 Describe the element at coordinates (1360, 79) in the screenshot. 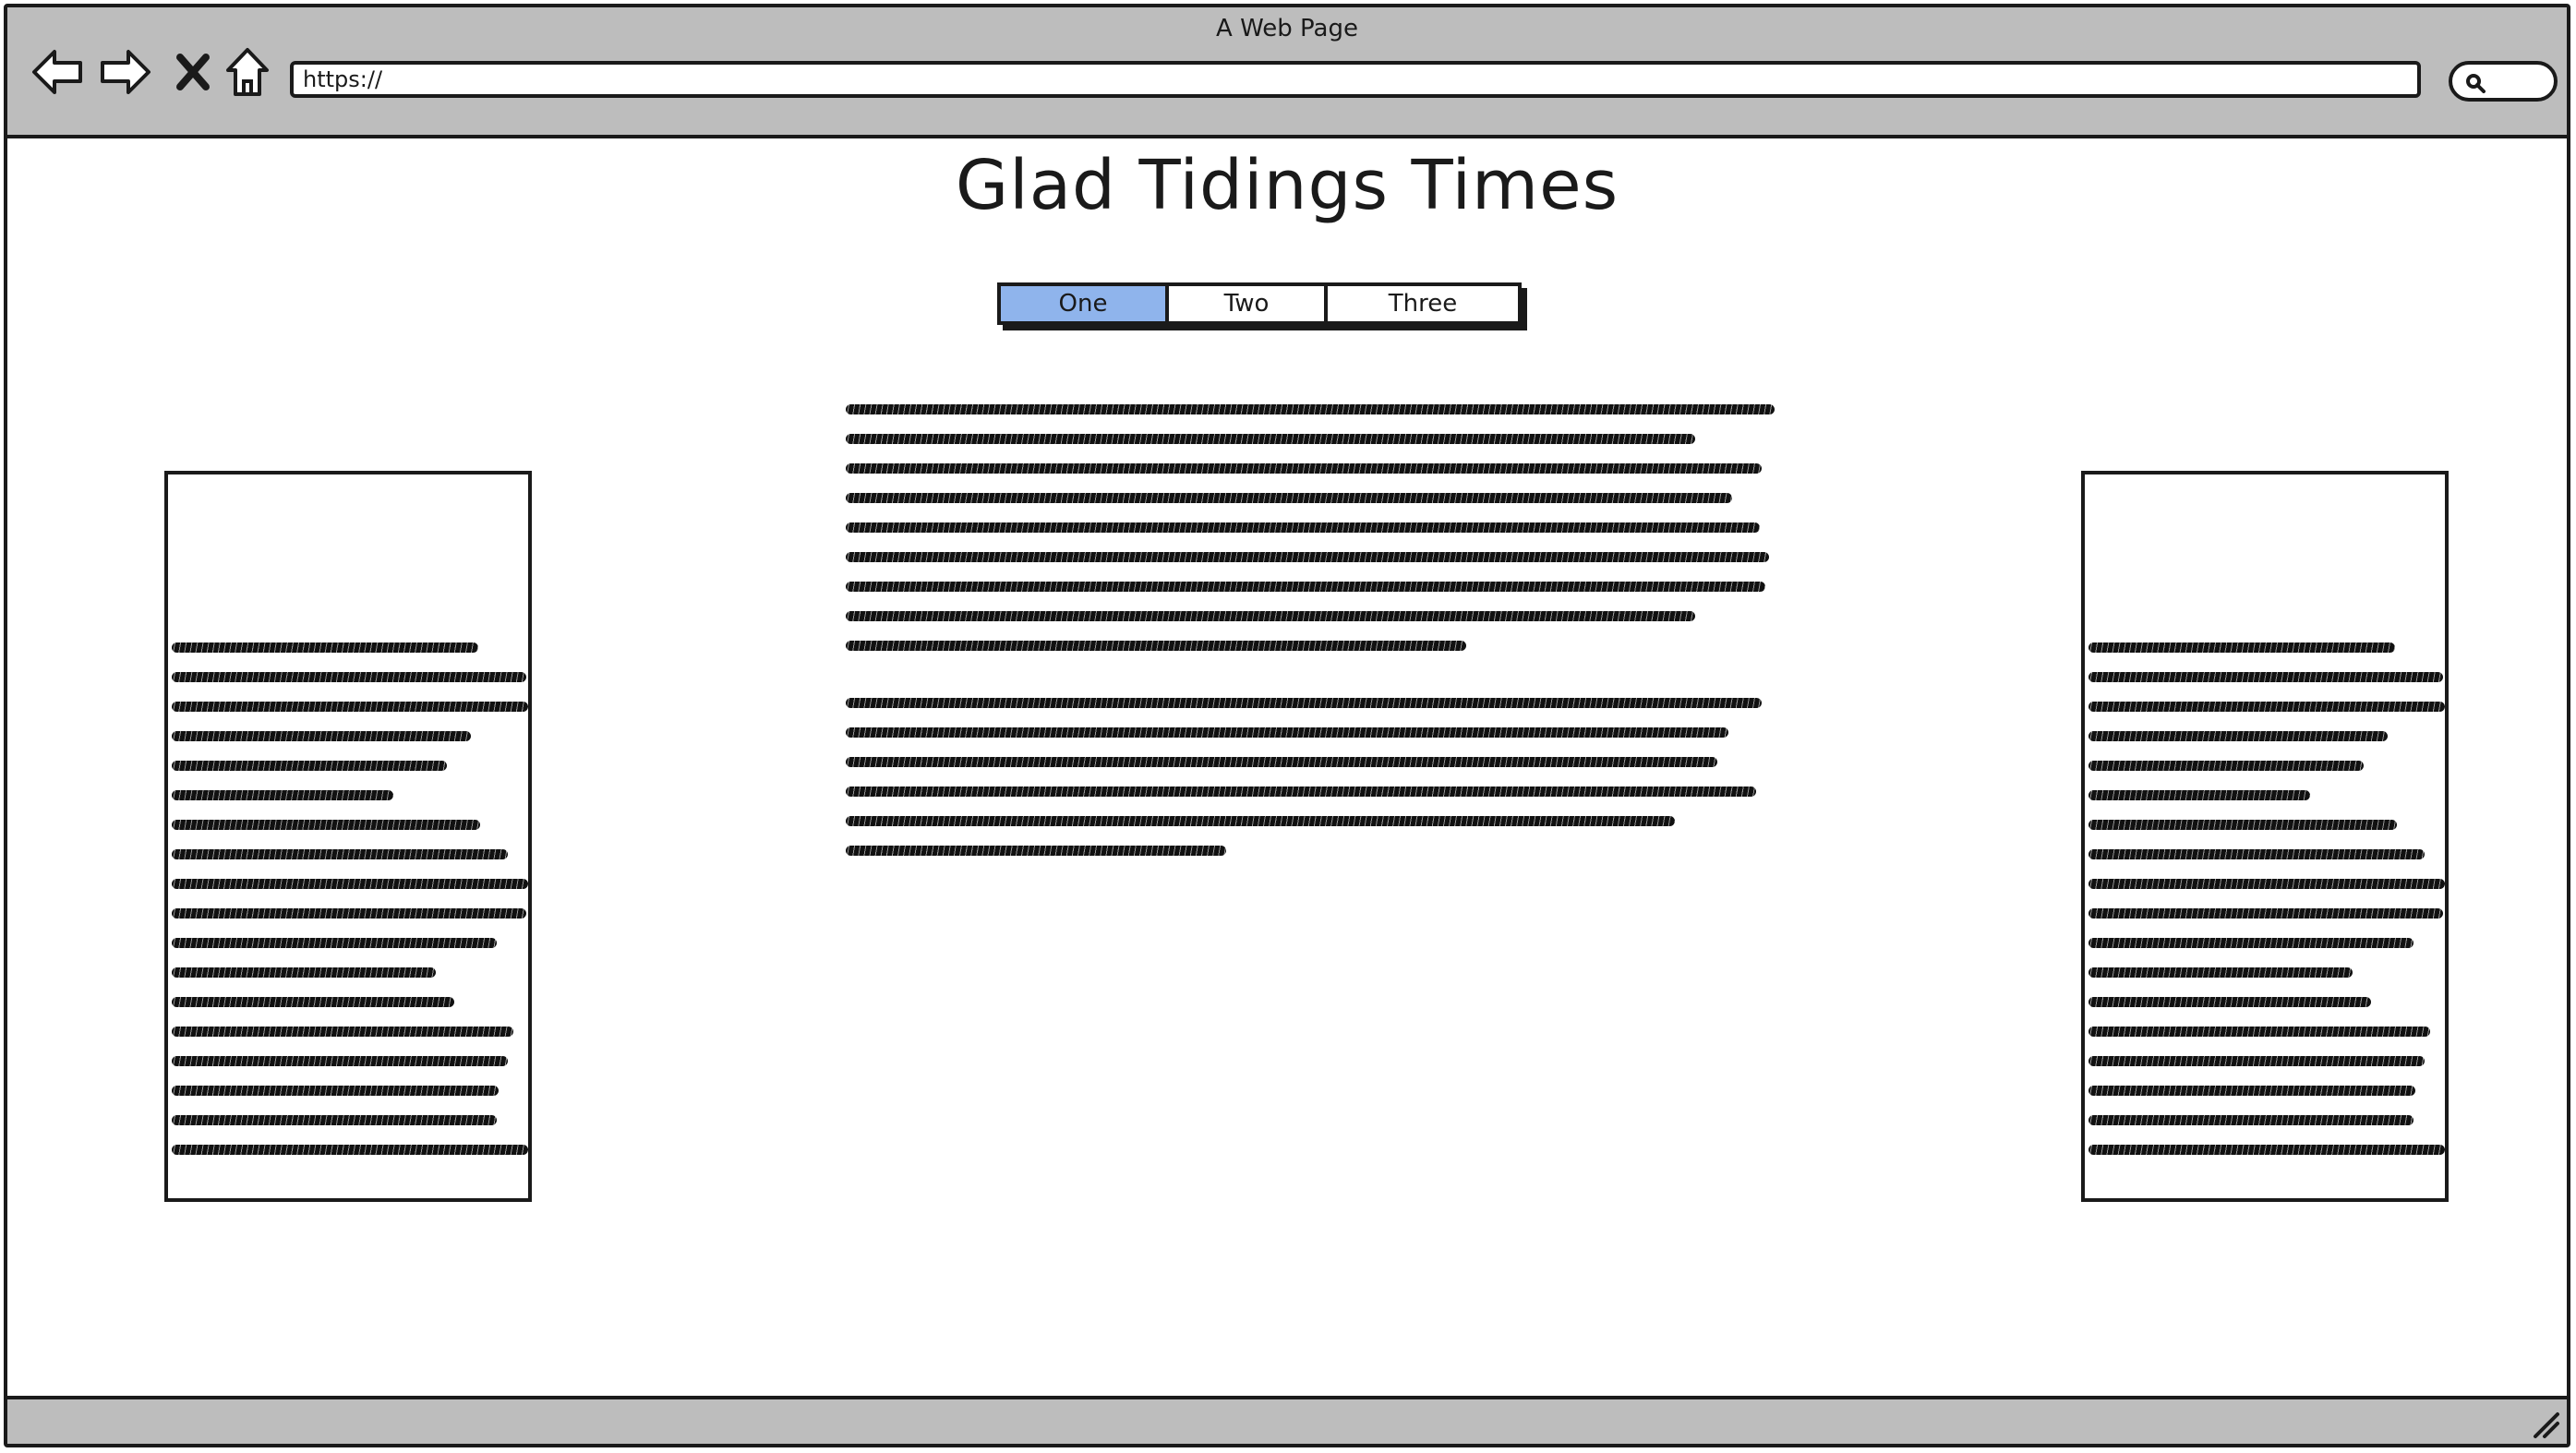

I see `url-input` at that location.